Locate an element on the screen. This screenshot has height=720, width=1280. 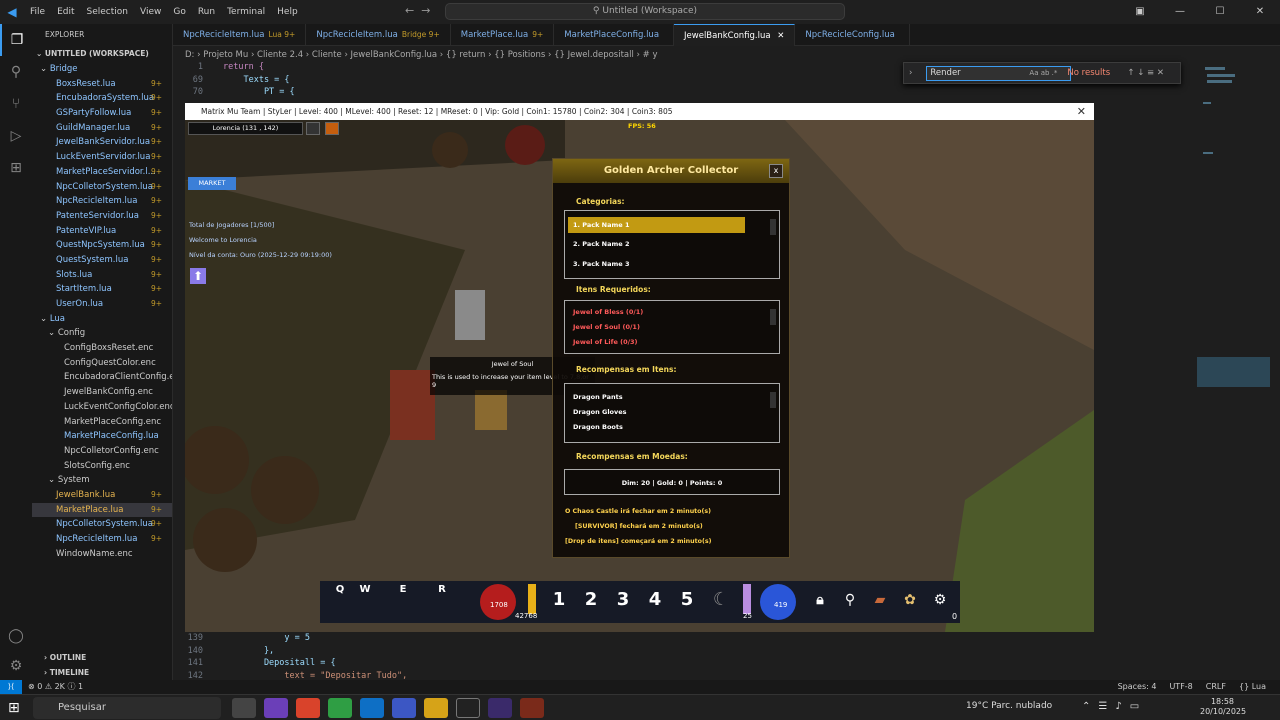
code-line: 70 PT = { is located at coordinates (688, 92).